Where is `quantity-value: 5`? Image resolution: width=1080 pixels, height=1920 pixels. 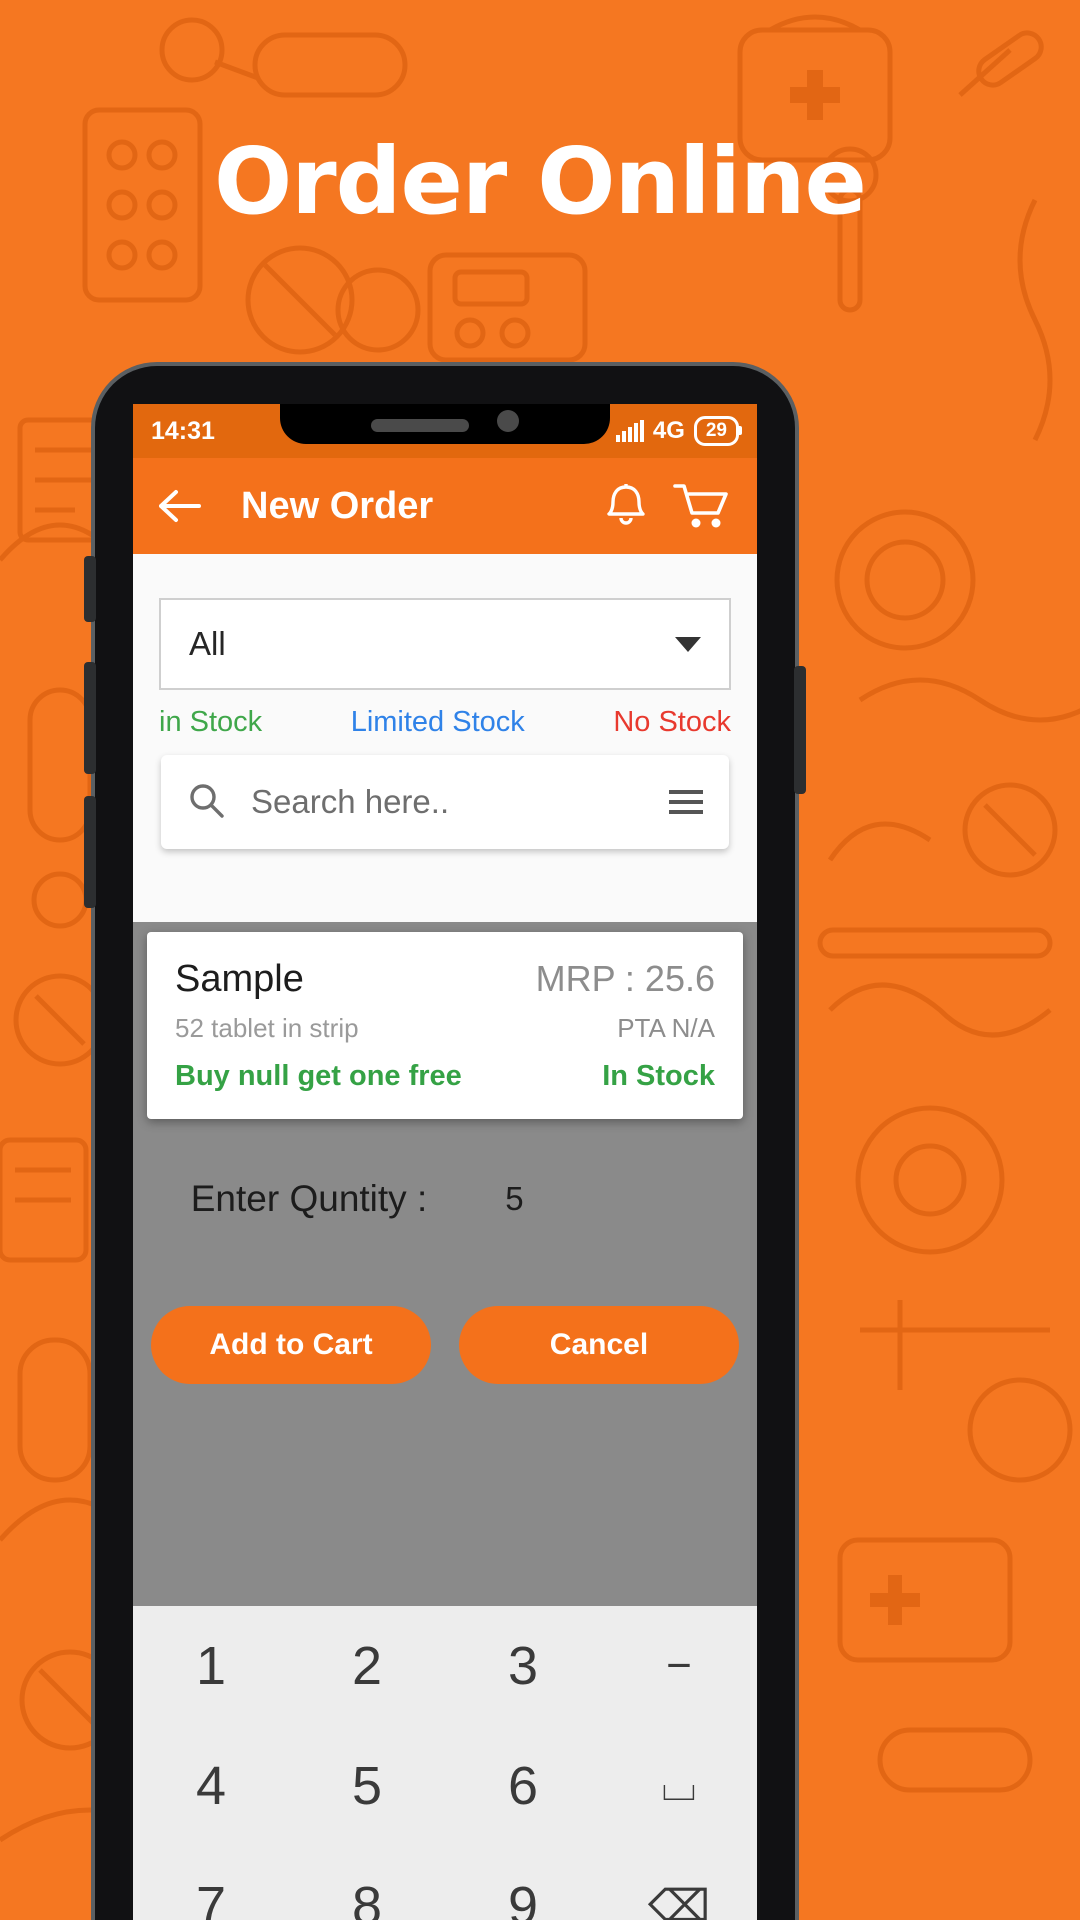
quantity-value: 5 is located at coordinates (514, 1198).